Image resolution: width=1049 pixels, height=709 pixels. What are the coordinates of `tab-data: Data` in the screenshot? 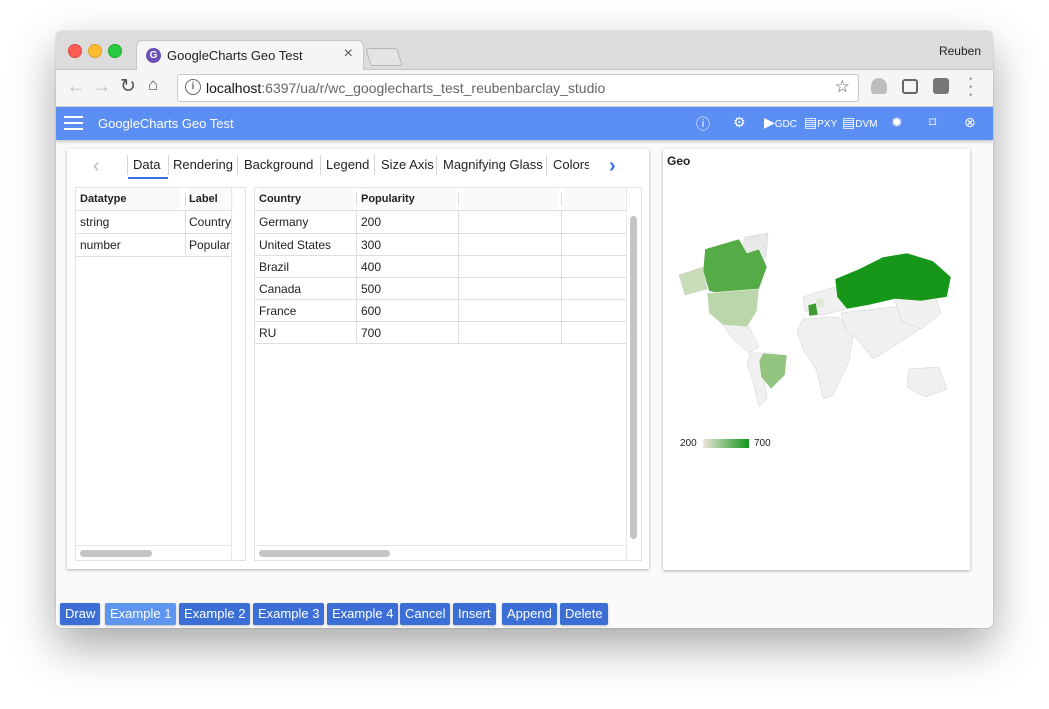 It's located at (146, 164).